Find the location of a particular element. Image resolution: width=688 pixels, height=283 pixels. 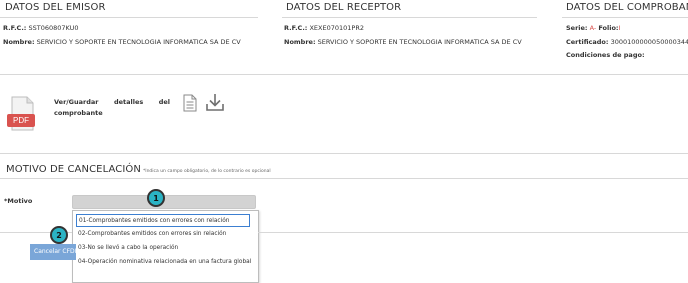

serie-label: Serie: is located at coordinates (577, 28).